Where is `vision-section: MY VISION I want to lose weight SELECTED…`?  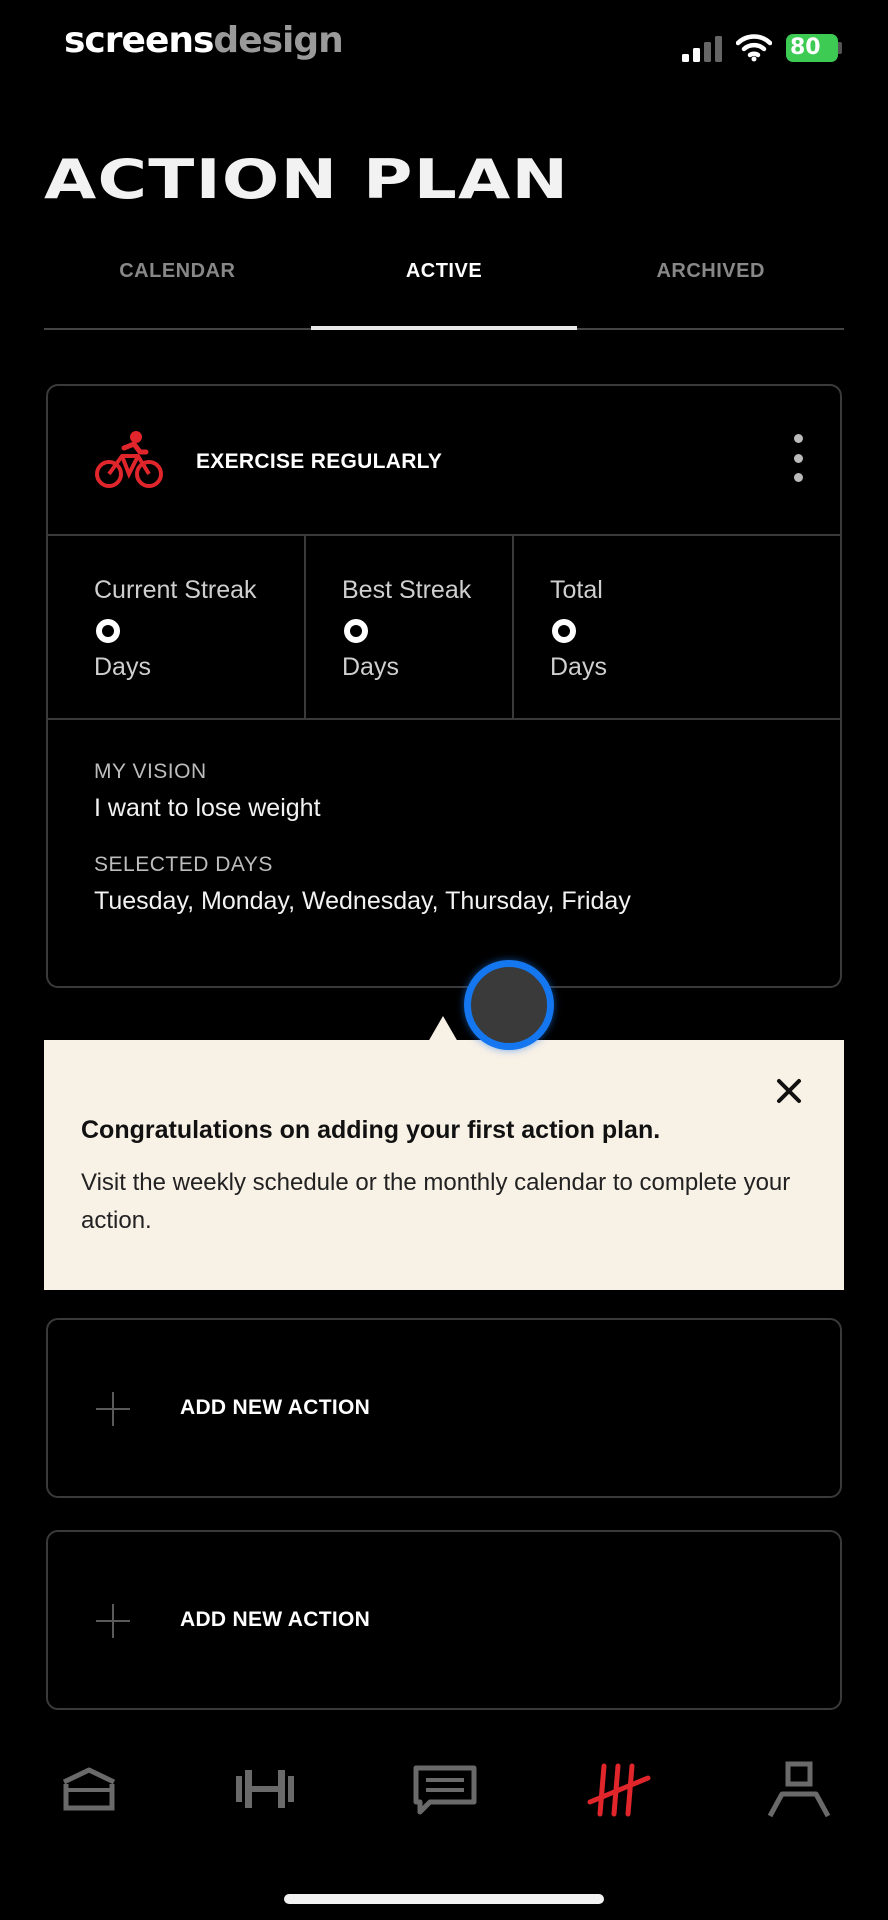 vision-section: MY VISION I want to lose weight SELECTED… is located at coordinates (444, 818).